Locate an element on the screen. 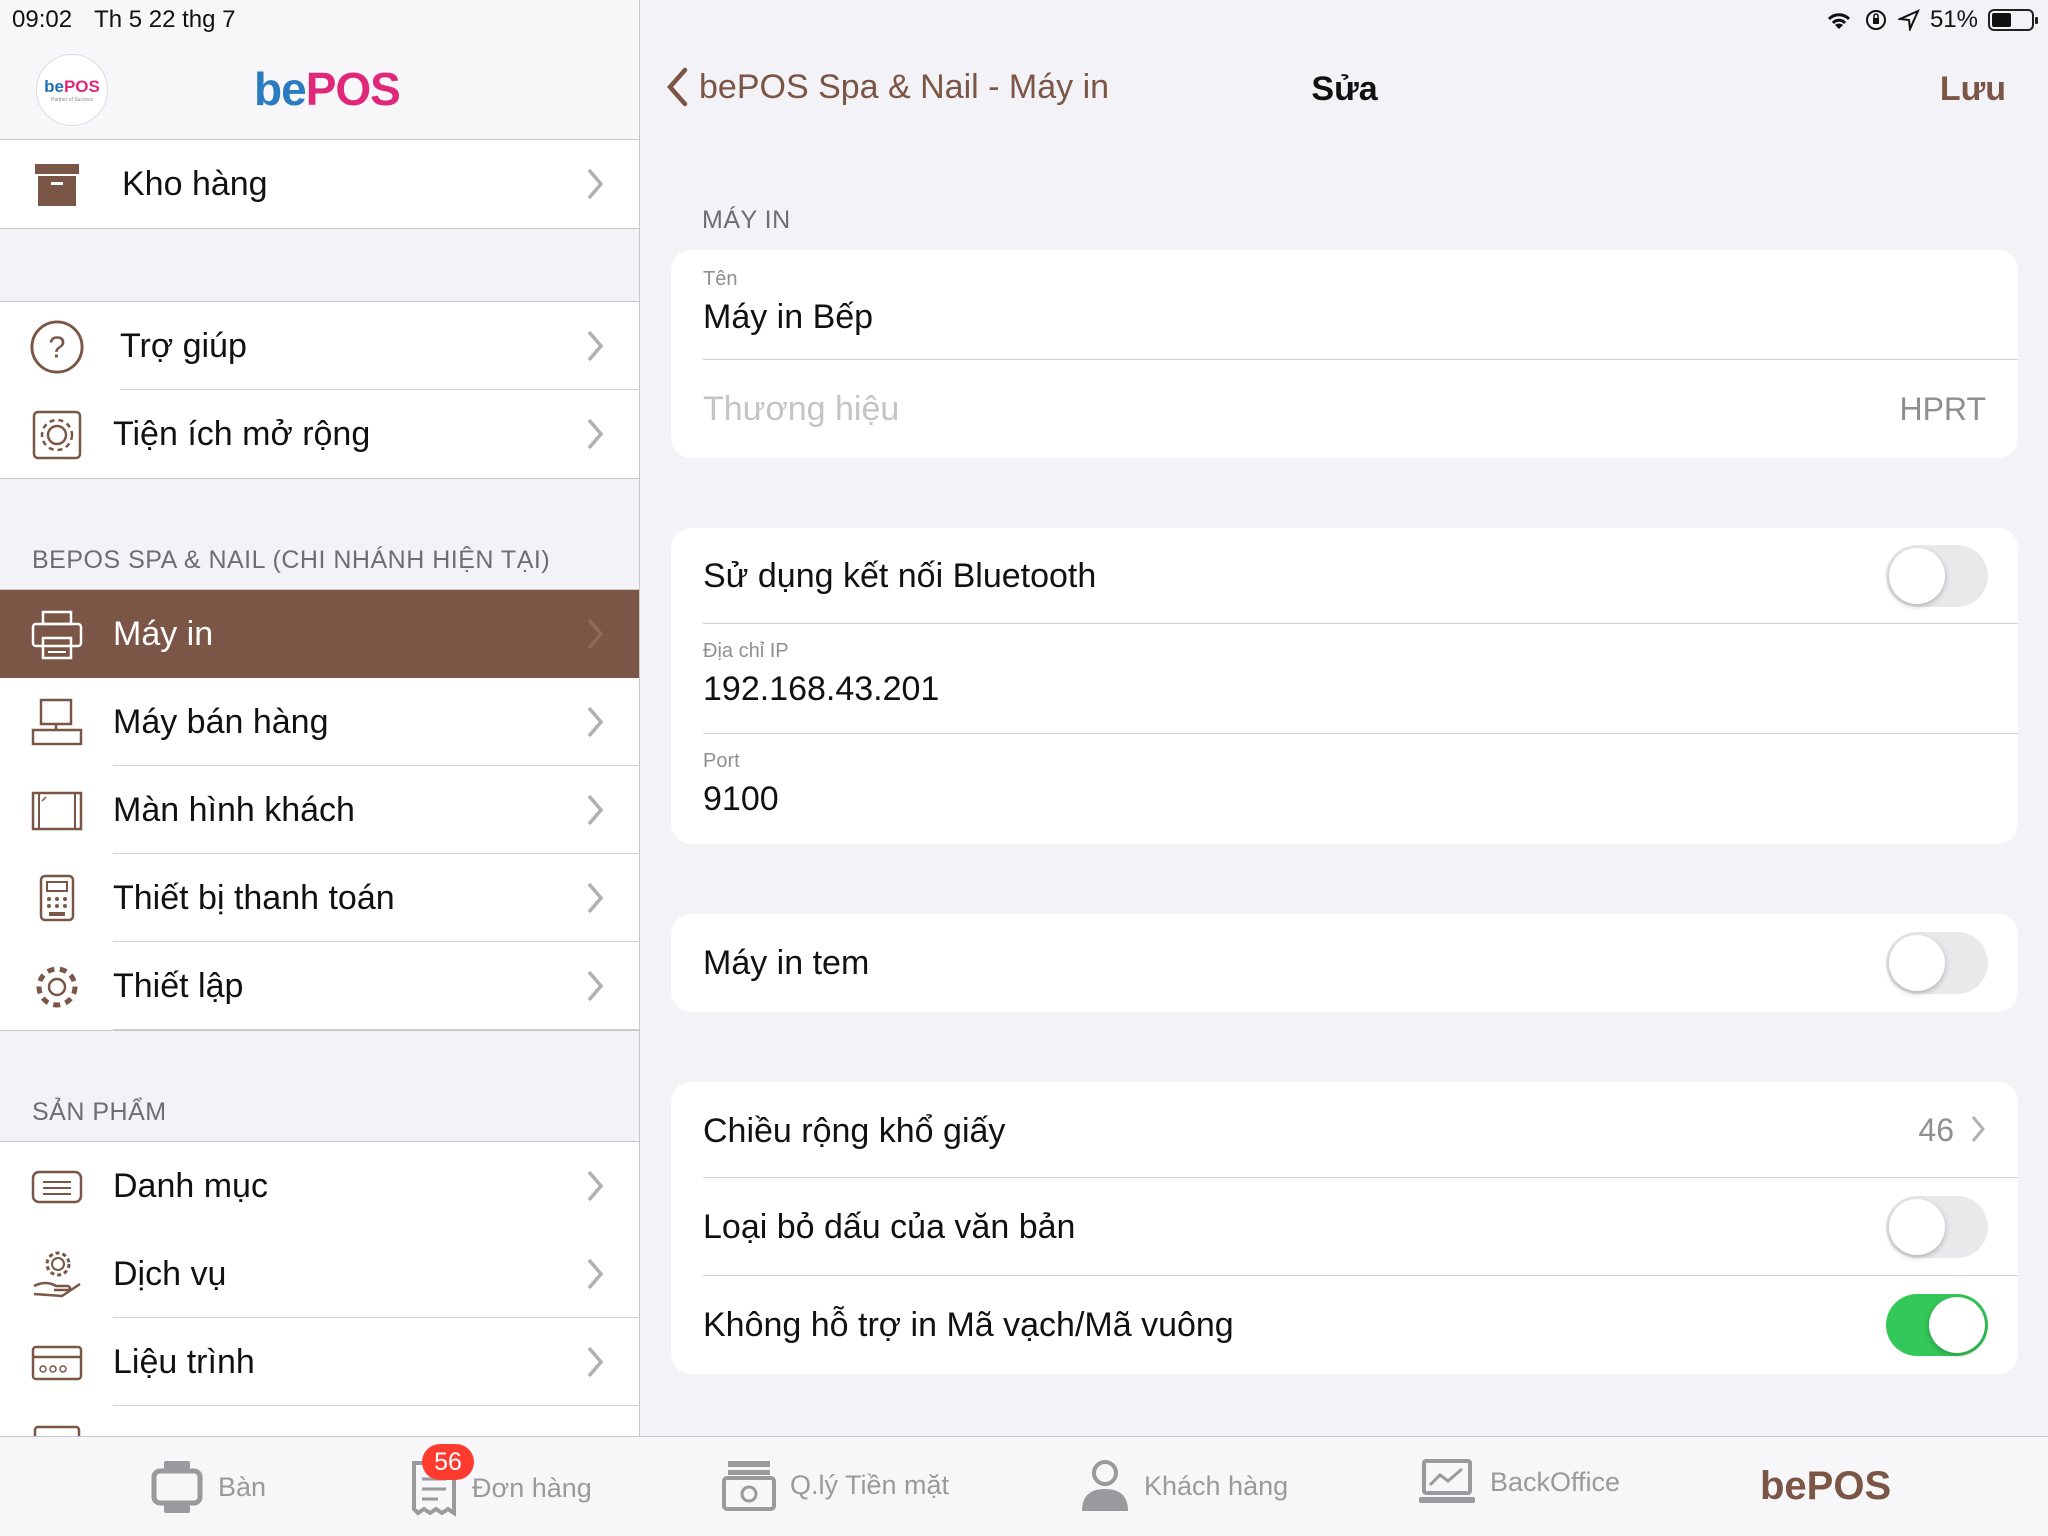 Image resolution: width=2048 pixels, height=1536 pixels. printer-name-caption: Tên is located at coordinates (720, 279).